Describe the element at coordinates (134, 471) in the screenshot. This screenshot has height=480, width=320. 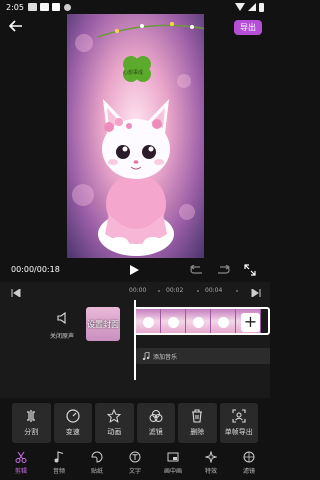
I see `nav-label: 文字` at that location.